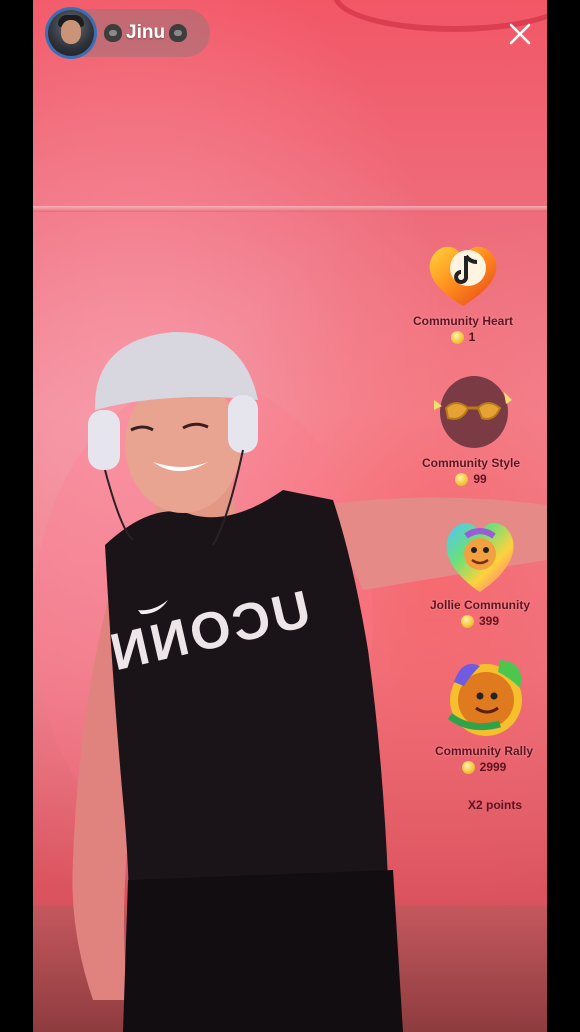 The height and width of the screenshot is (1032, 580). What do you see at coordinates (71, 33) in the screenshot?
I see `host-avatar` at bounding box center [71, 33].